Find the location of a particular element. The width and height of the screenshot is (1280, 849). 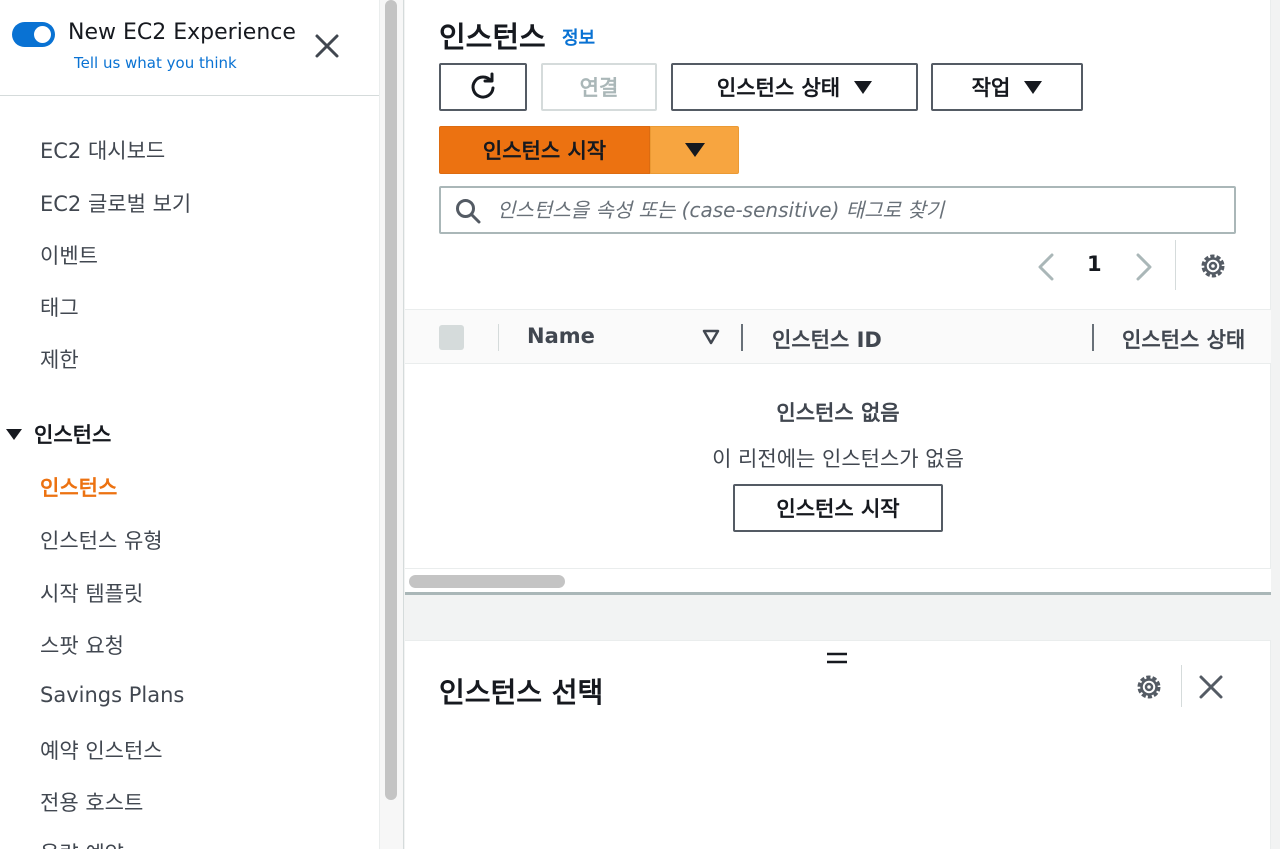

new-experience-toggle is located at coordinates (33, 34).